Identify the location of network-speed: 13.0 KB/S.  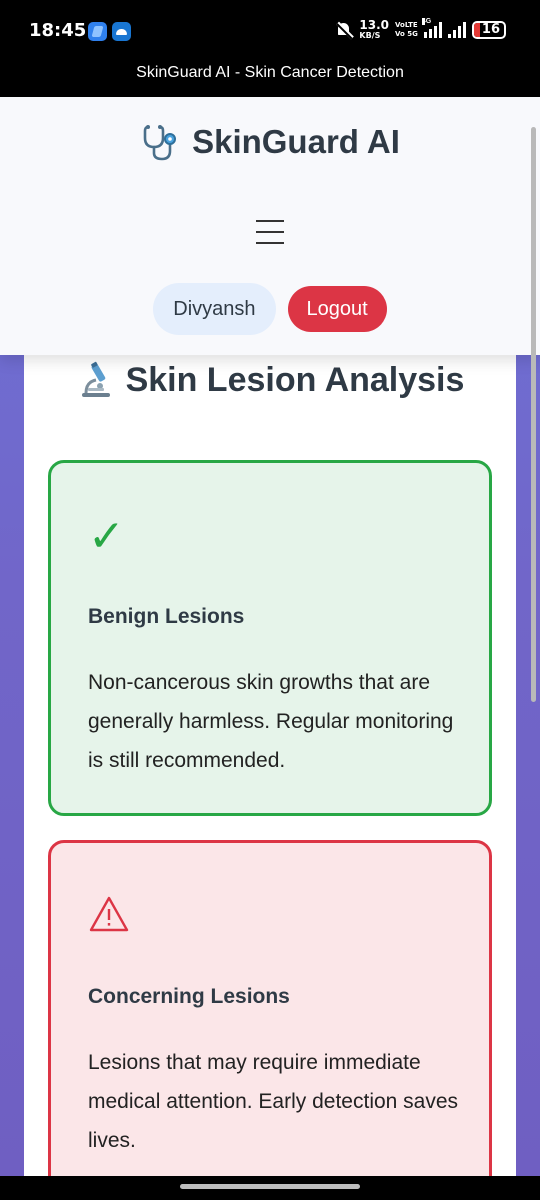
(374, 29).